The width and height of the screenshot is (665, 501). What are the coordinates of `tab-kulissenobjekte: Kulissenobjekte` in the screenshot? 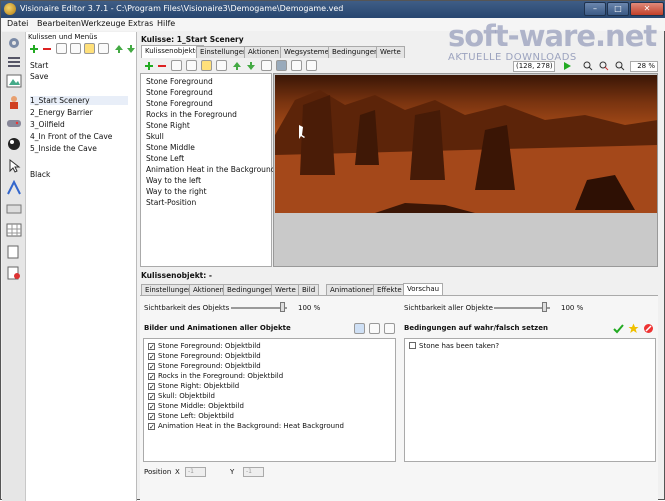 It's located at (172, 51).